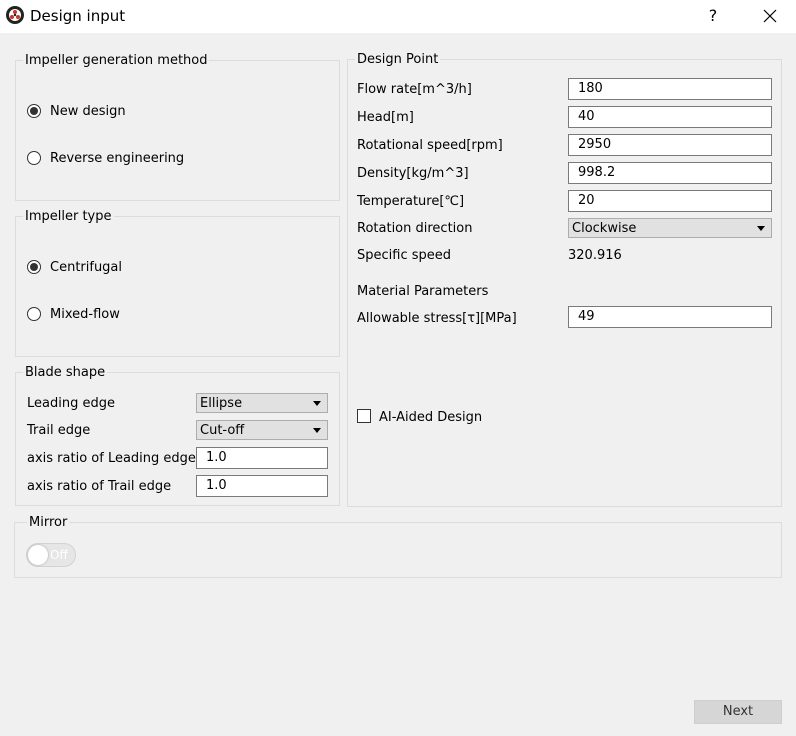 The width and height of the screenshot is (796, 736). What do you see at coordinates (414, 89) in the screenshot?
I see `flow-rate-label: Flow rate[m^3/h]` at bounding box center [414, 89].